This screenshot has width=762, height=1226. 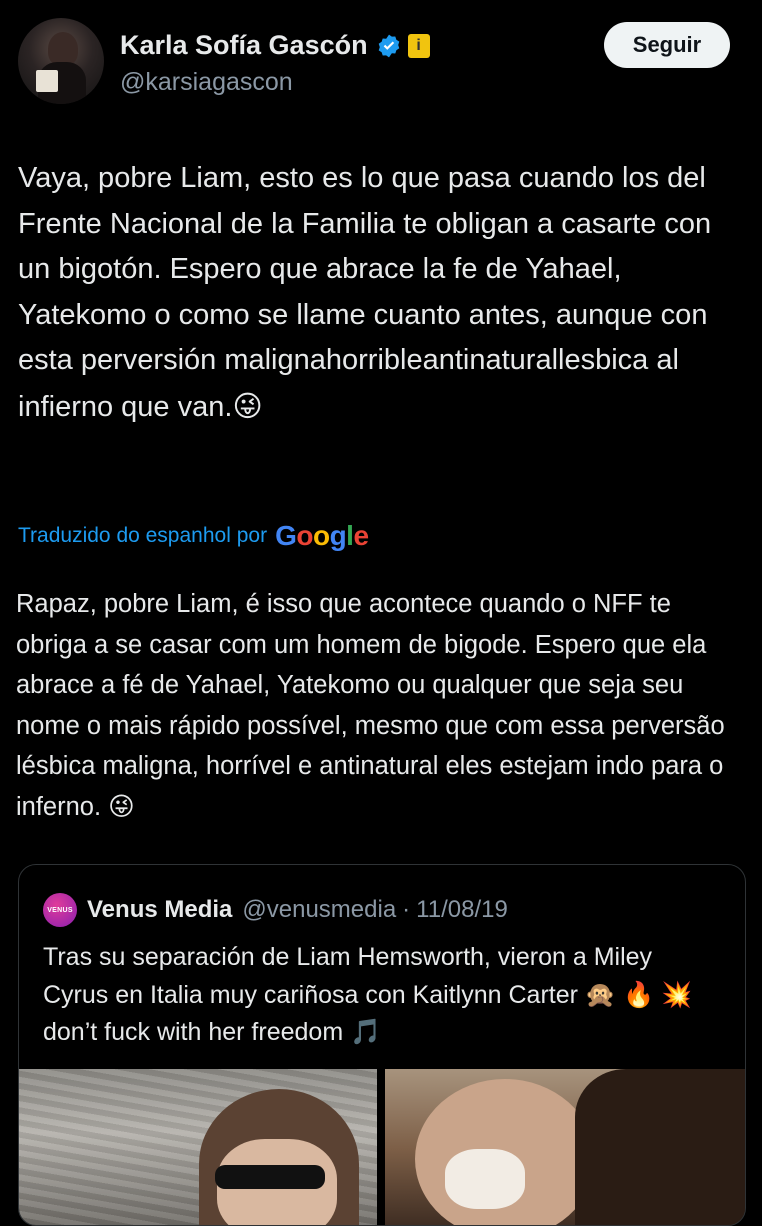 I want to click on quoted-author-name: Venus Media, so click(x=159, y=910).